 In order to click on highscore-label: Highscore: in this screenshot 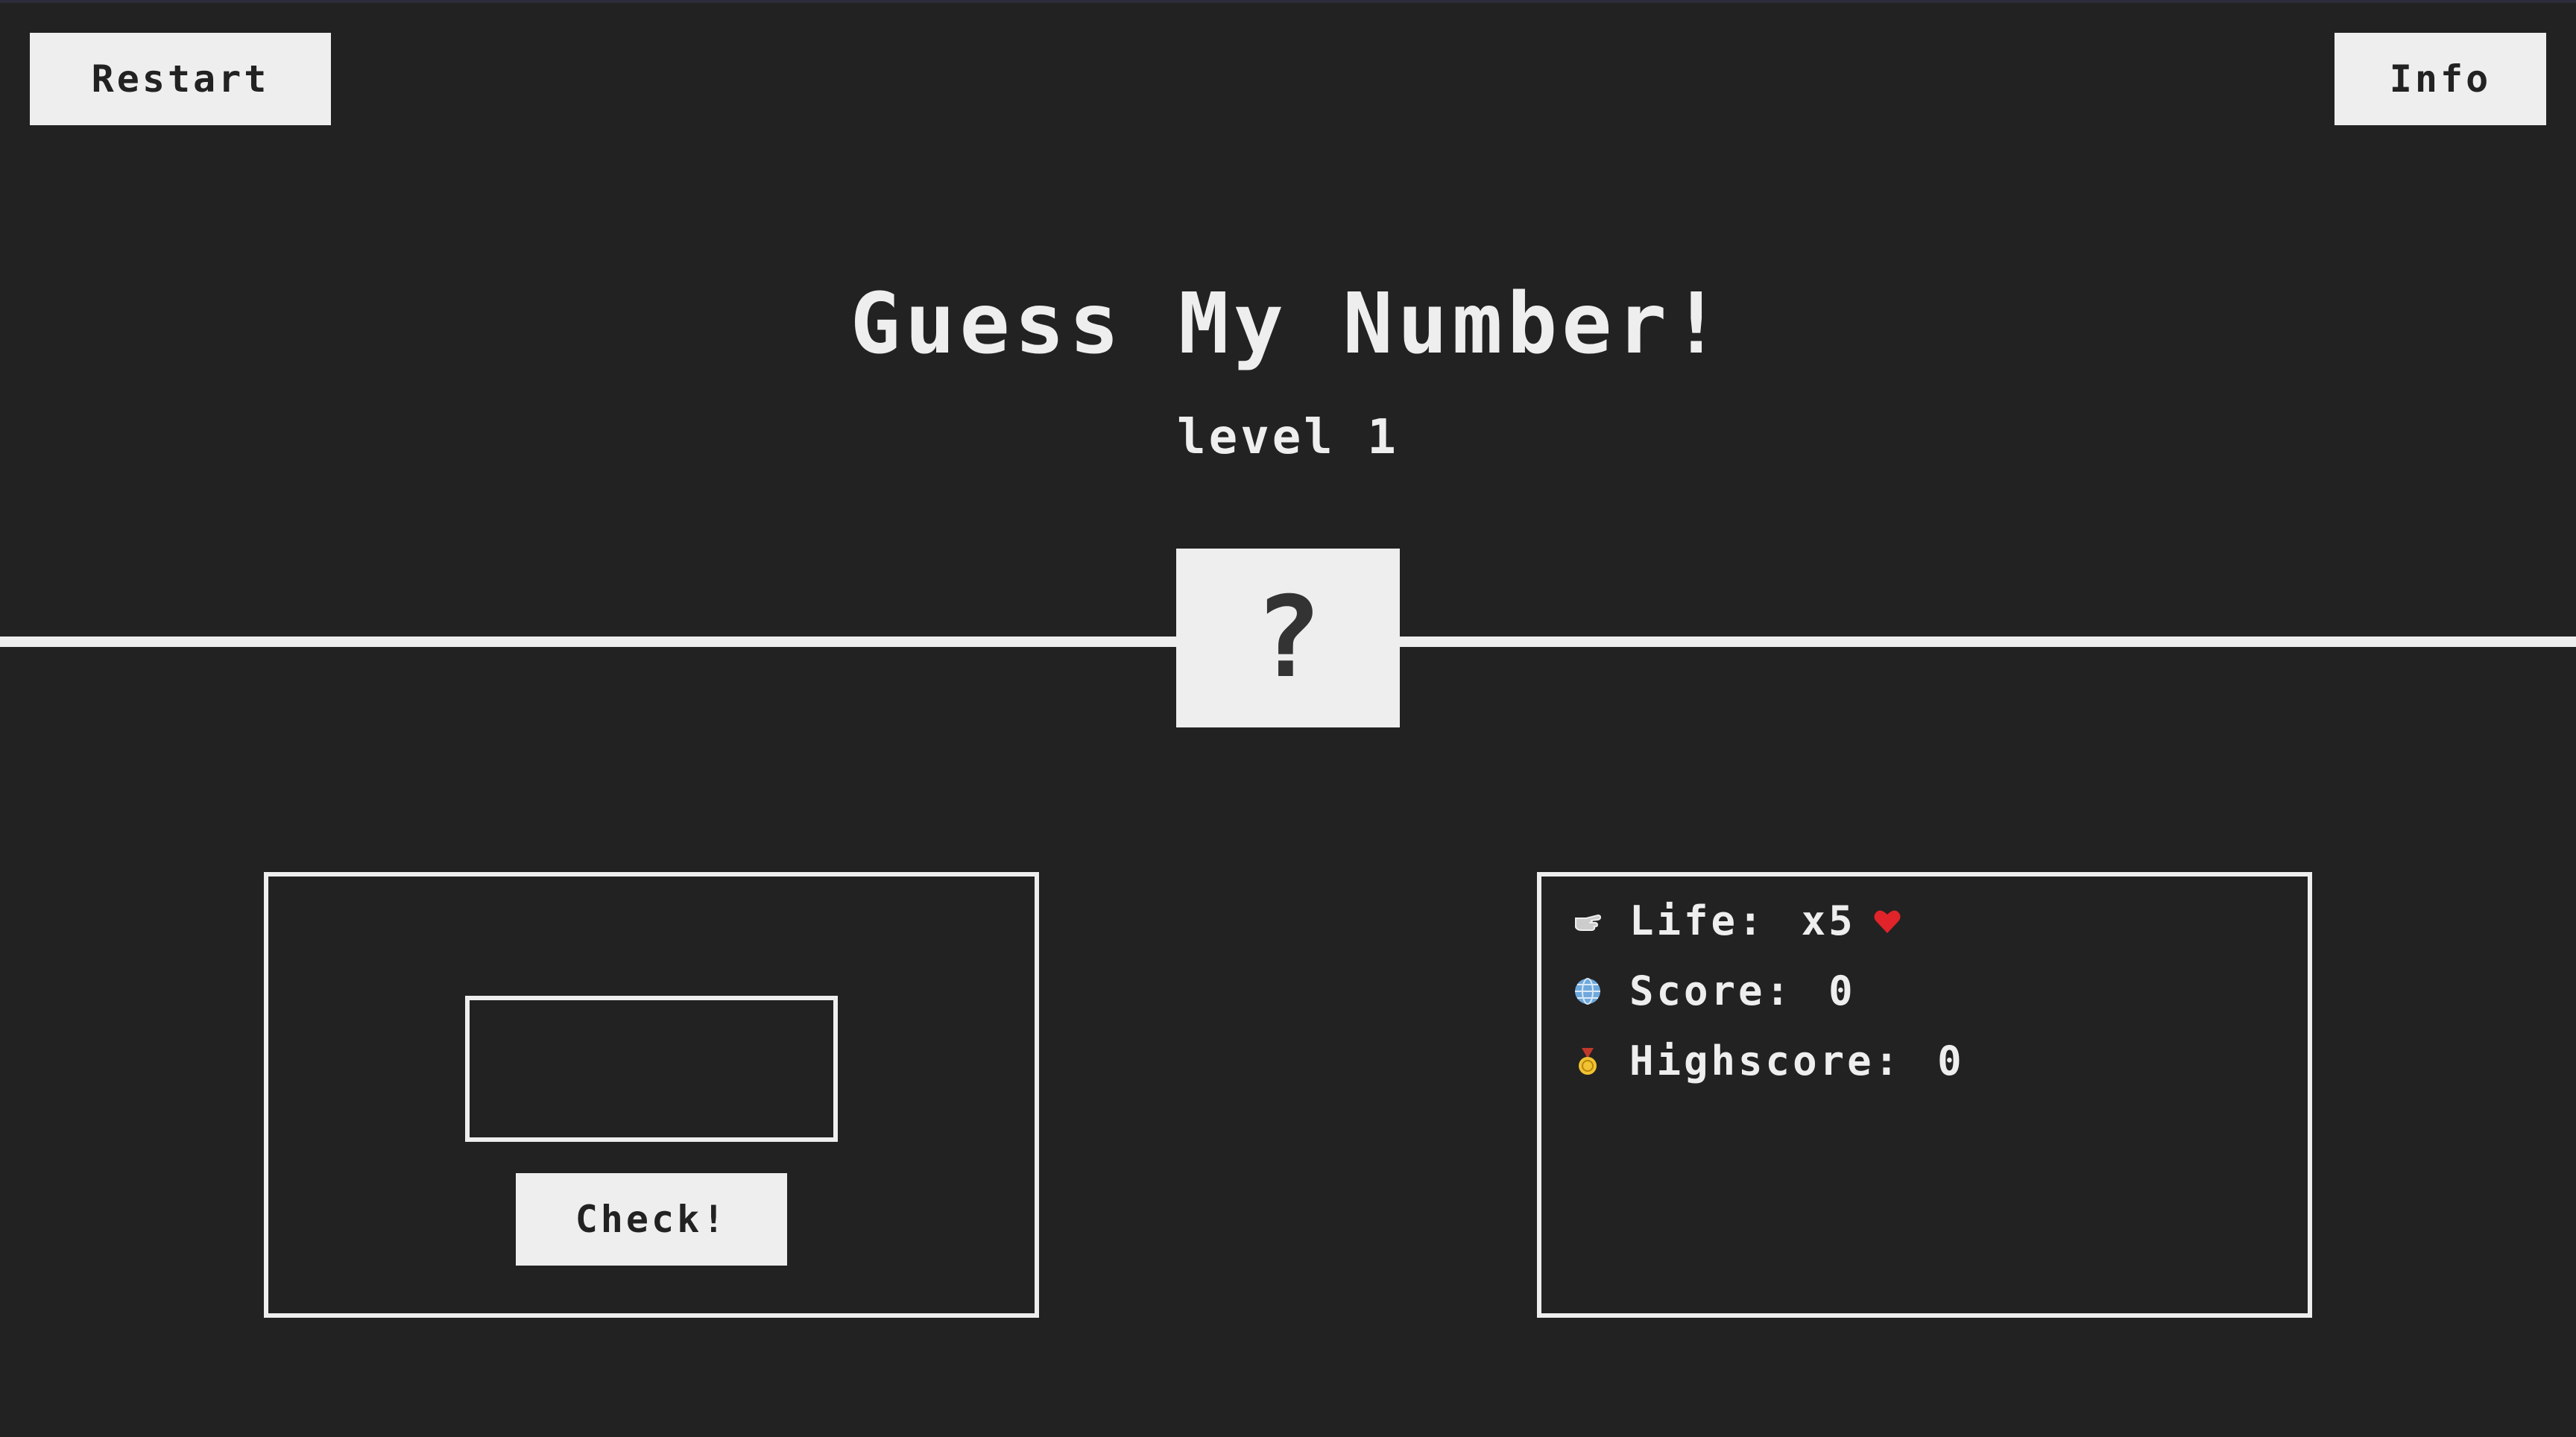, I will do `click(1765, 1061)`.